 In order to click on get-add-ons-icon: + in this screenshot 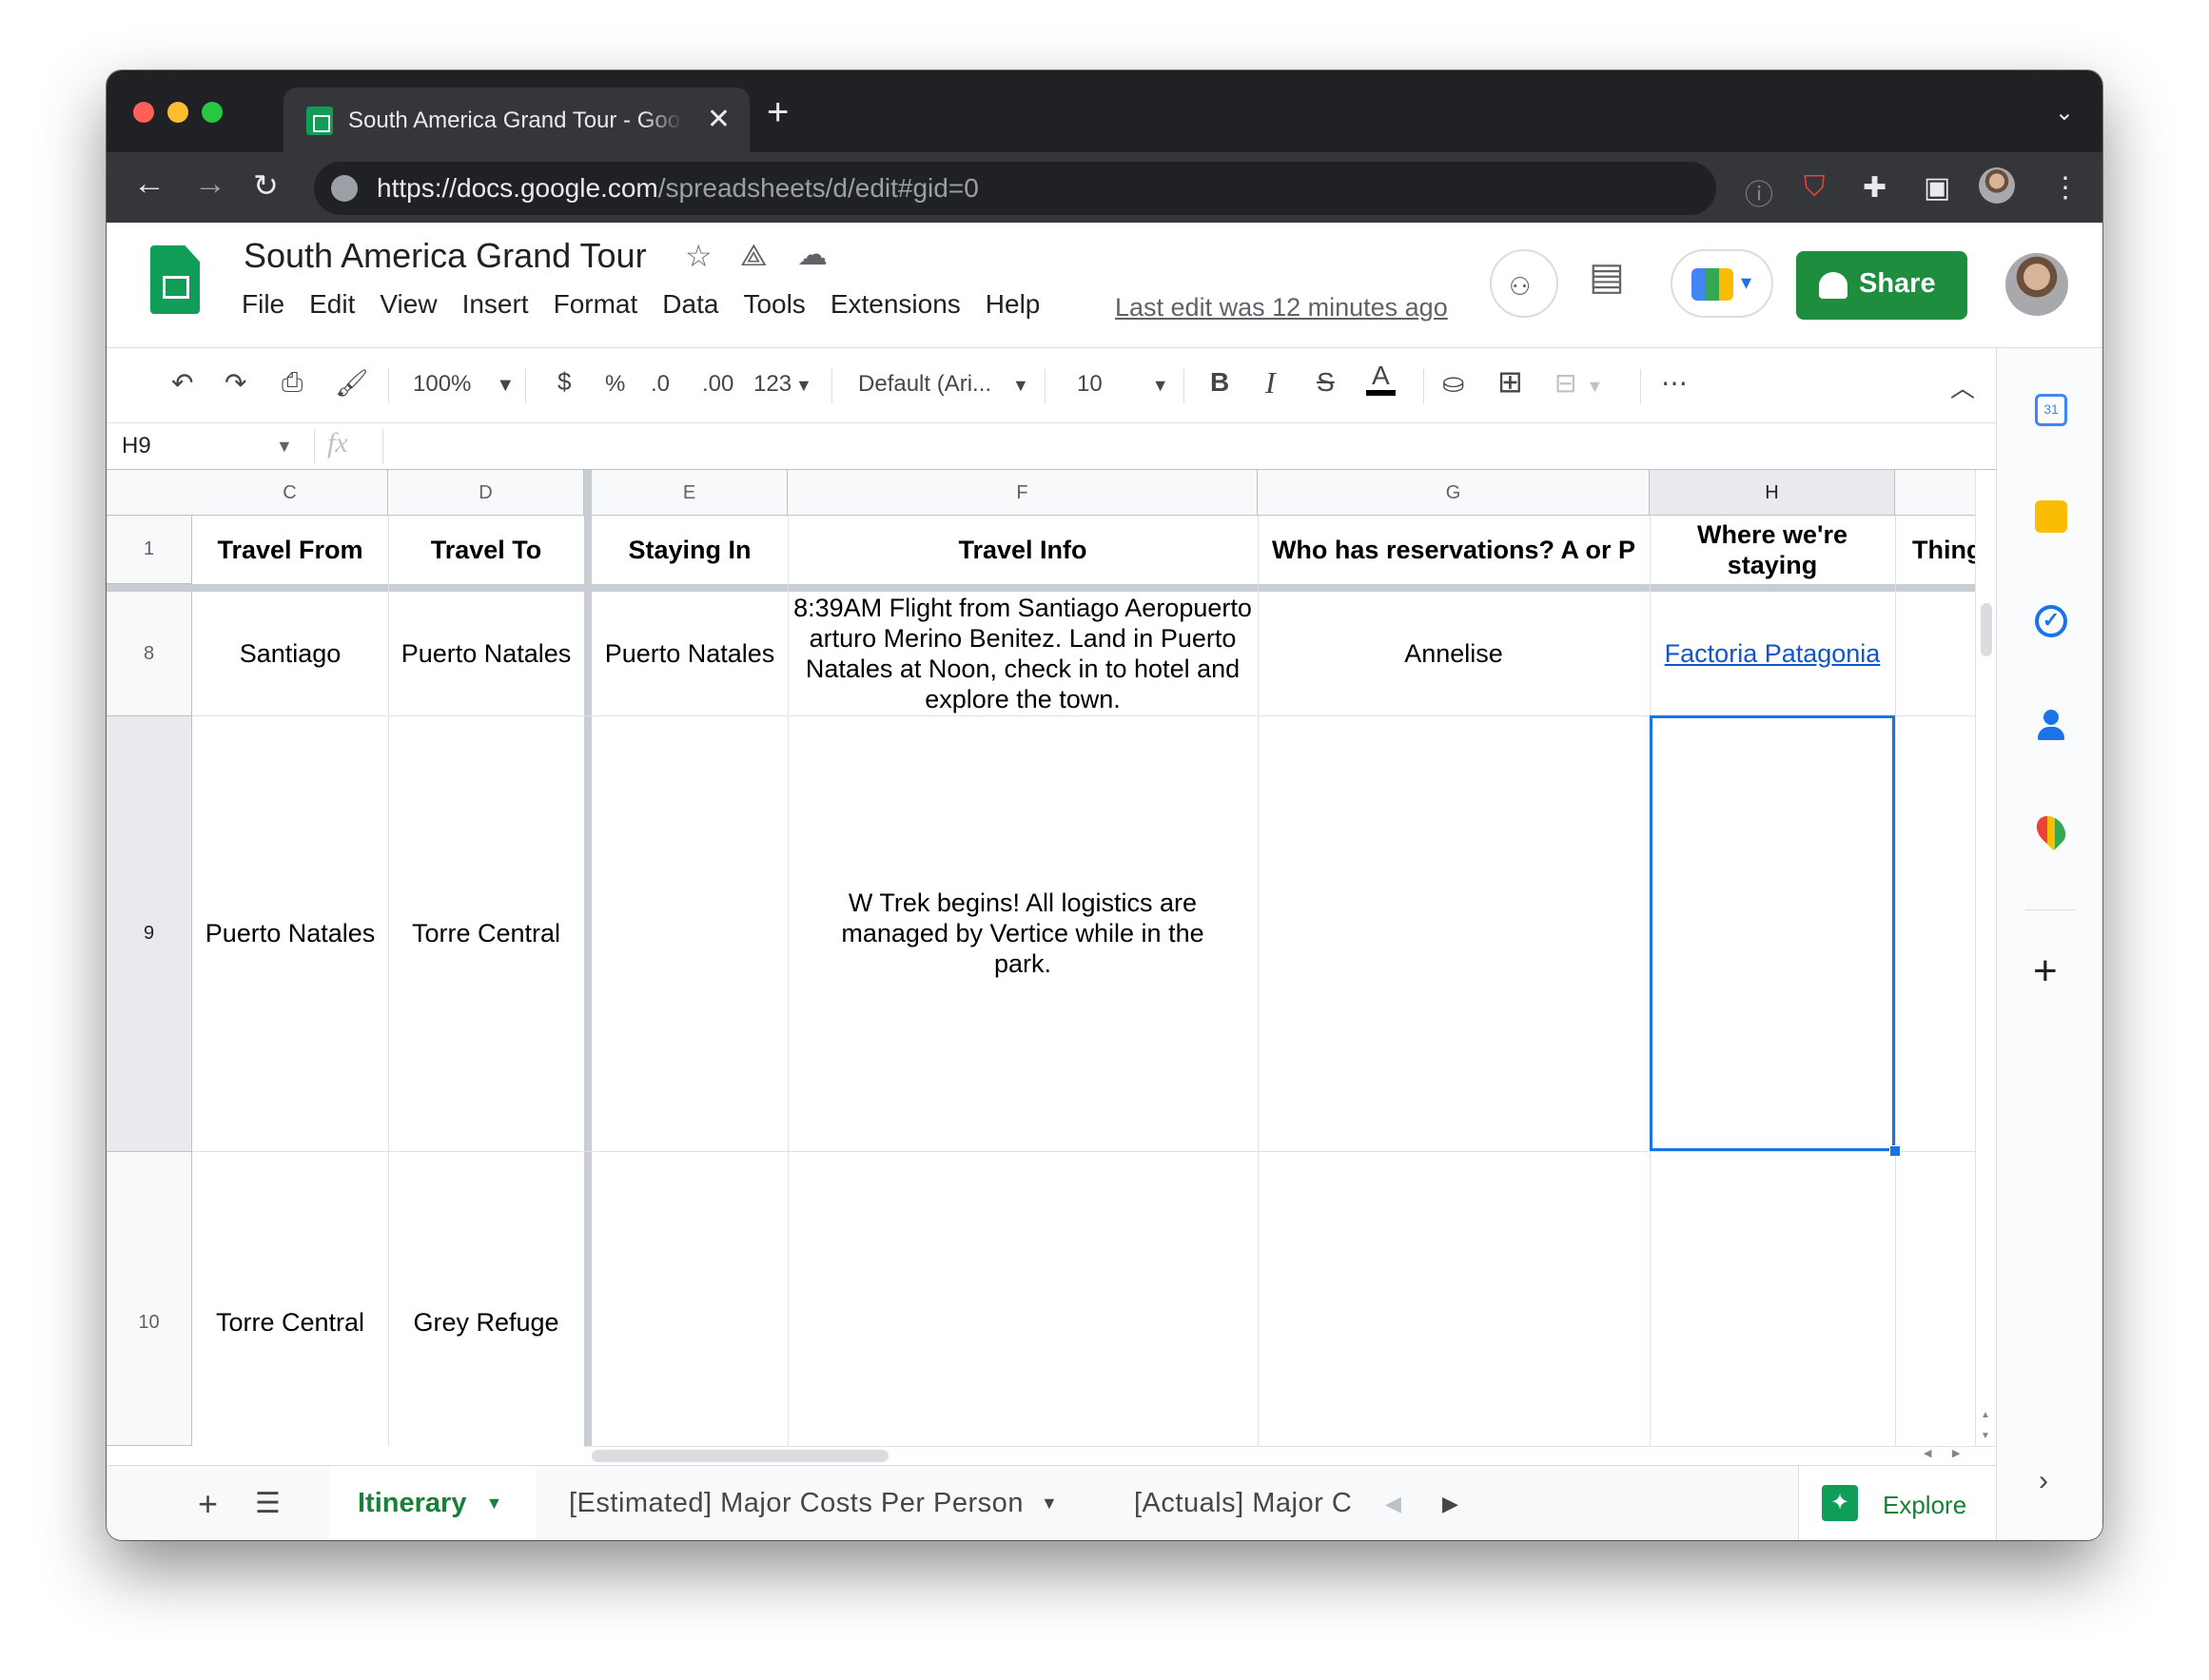, I will do `click(2046, 971)`.